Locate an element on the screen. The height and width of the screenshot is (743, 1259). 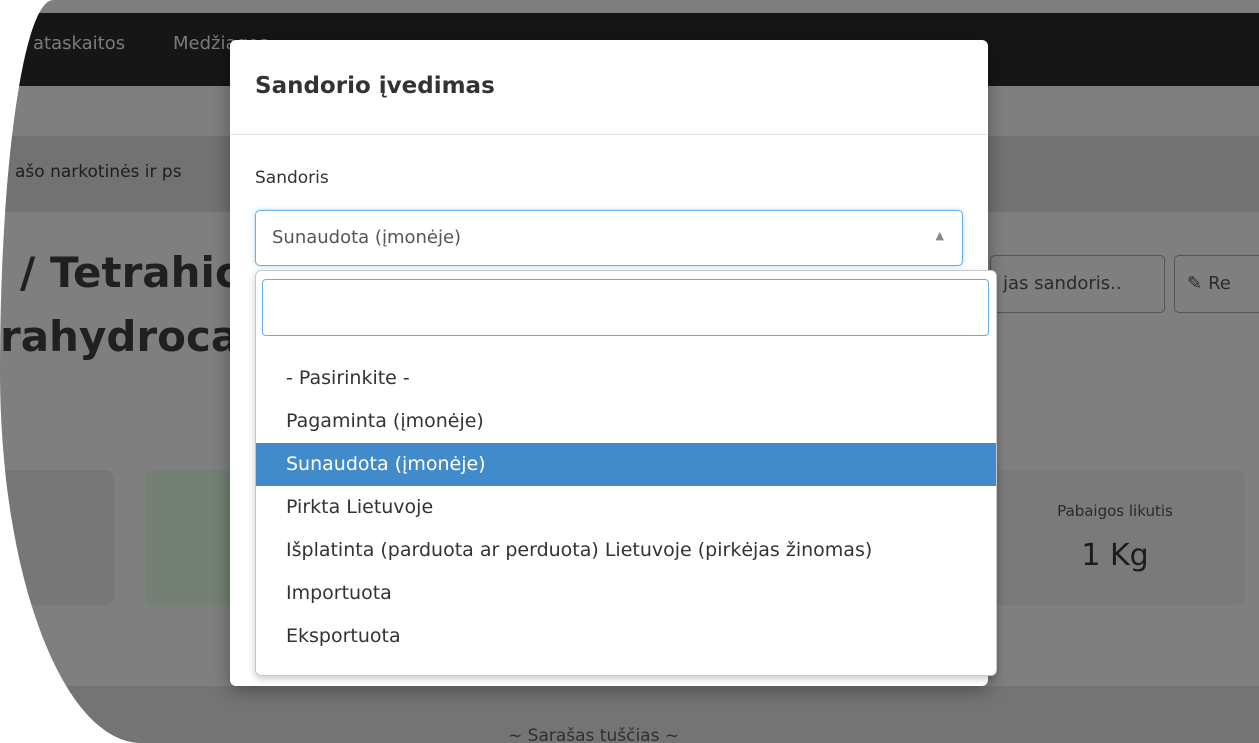
transaction-select-value: Sunaudota (įmonėje) is located at coordinates (367, 237).